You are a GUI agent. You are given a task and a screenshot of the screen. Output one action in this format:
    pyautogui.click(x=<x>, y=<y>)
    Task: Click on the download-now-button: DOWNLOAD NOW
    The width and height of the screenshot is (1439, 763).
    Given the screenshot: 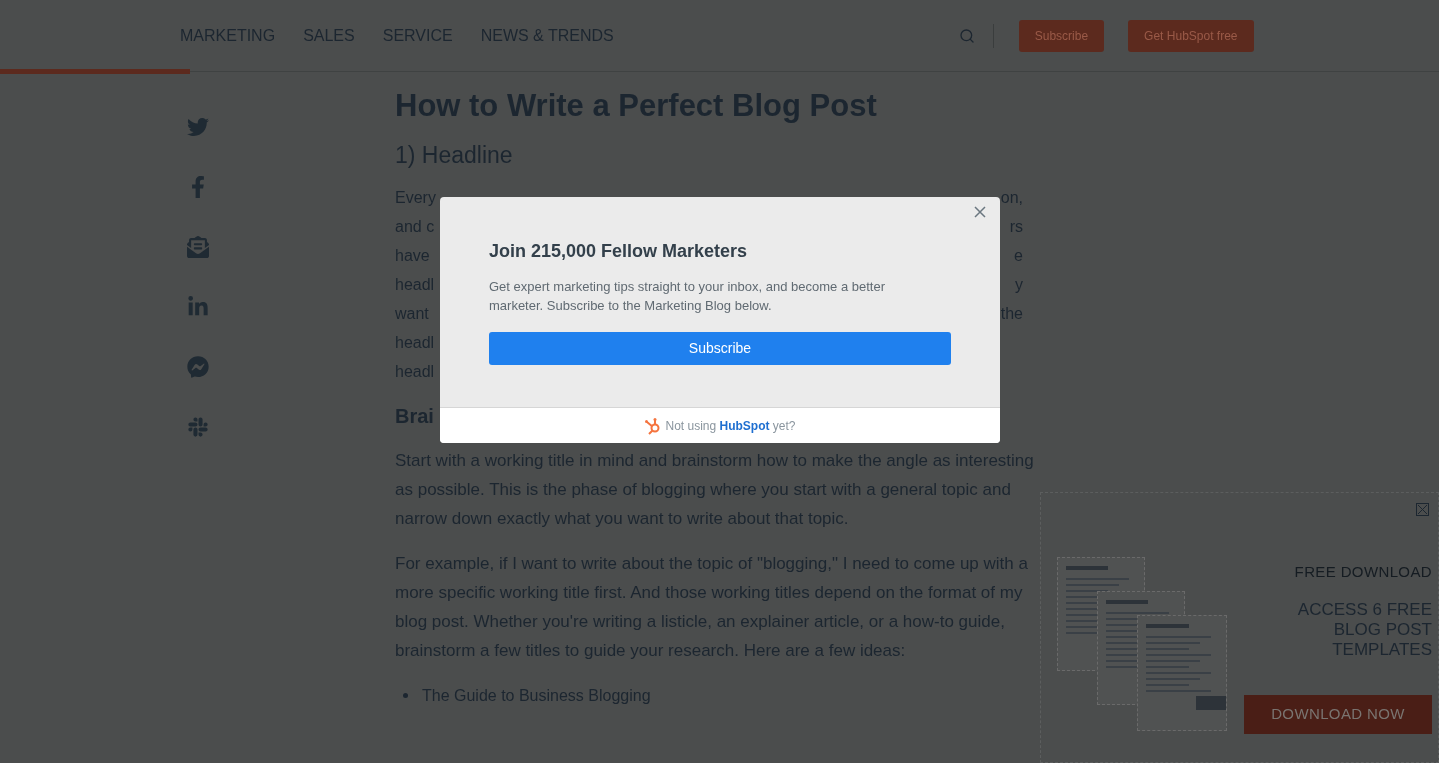 What is the action you would take?
    pyautogui.click(x=1338, y=714)
    